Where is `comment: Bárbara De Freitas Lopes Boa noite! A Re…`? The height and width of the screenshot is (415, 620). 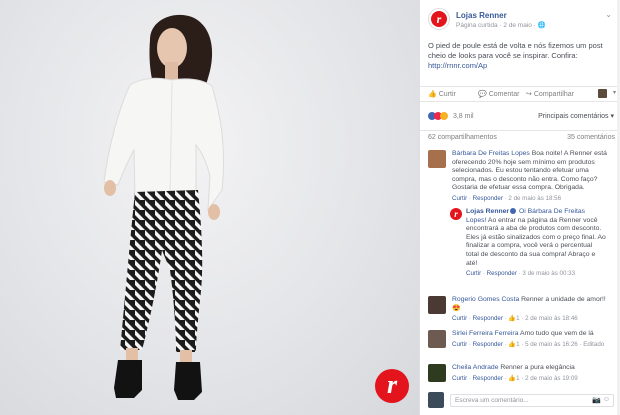
comment: Bárbara De Freitas Lopes Boa noite! A Re… is located at coordinates (521, 180).